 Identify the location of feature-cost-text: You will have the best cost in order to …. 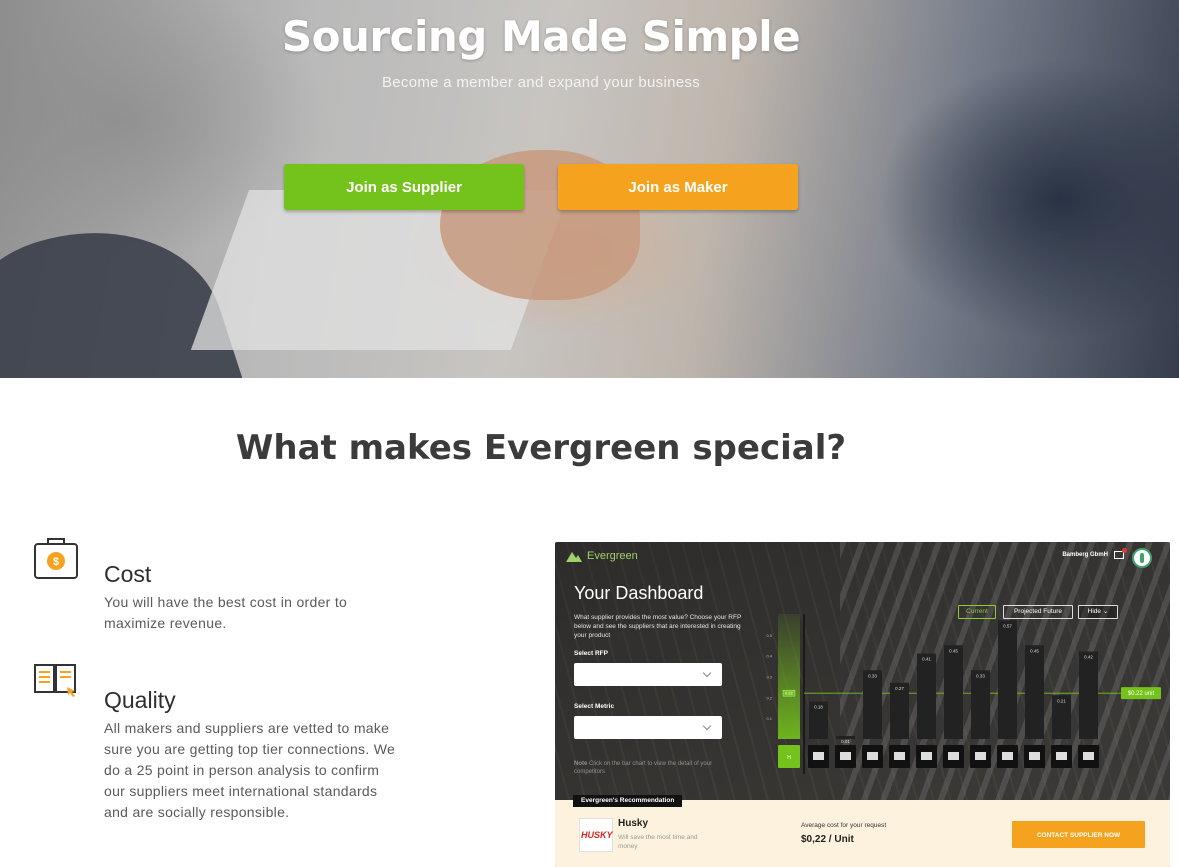
(226, 612).